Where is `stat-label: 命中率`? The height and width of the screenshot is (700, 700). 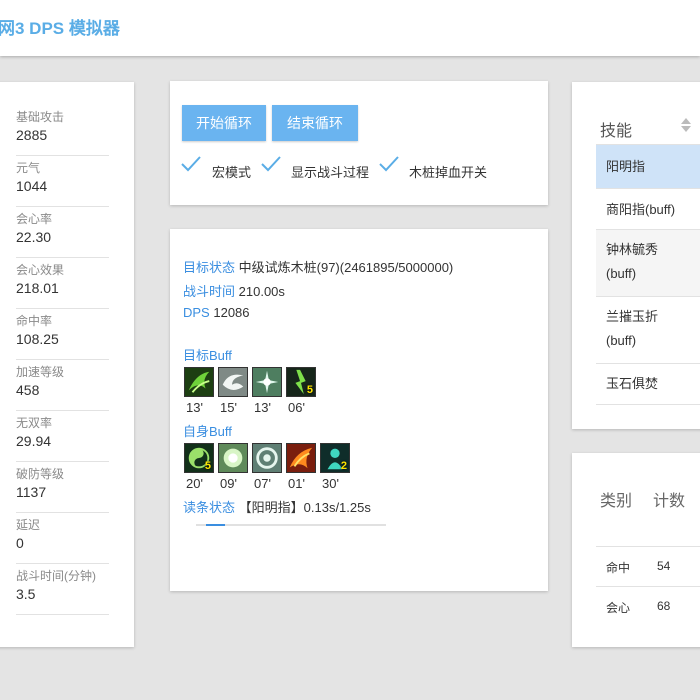 stat-label: 命中率 is located at coordinates (34, 321).